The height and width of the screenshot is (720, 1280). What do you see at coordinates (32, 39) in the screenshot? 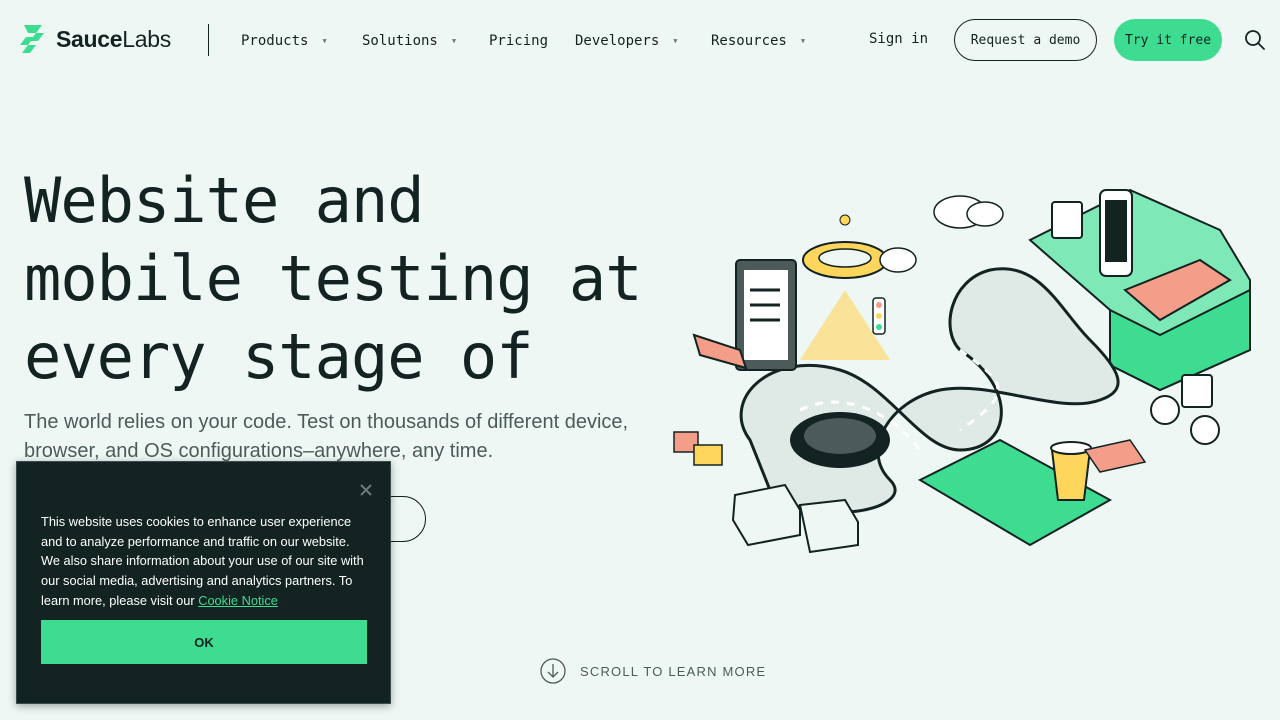
I see `saucelabs-logo-icon` at bounding box center [32, 39].